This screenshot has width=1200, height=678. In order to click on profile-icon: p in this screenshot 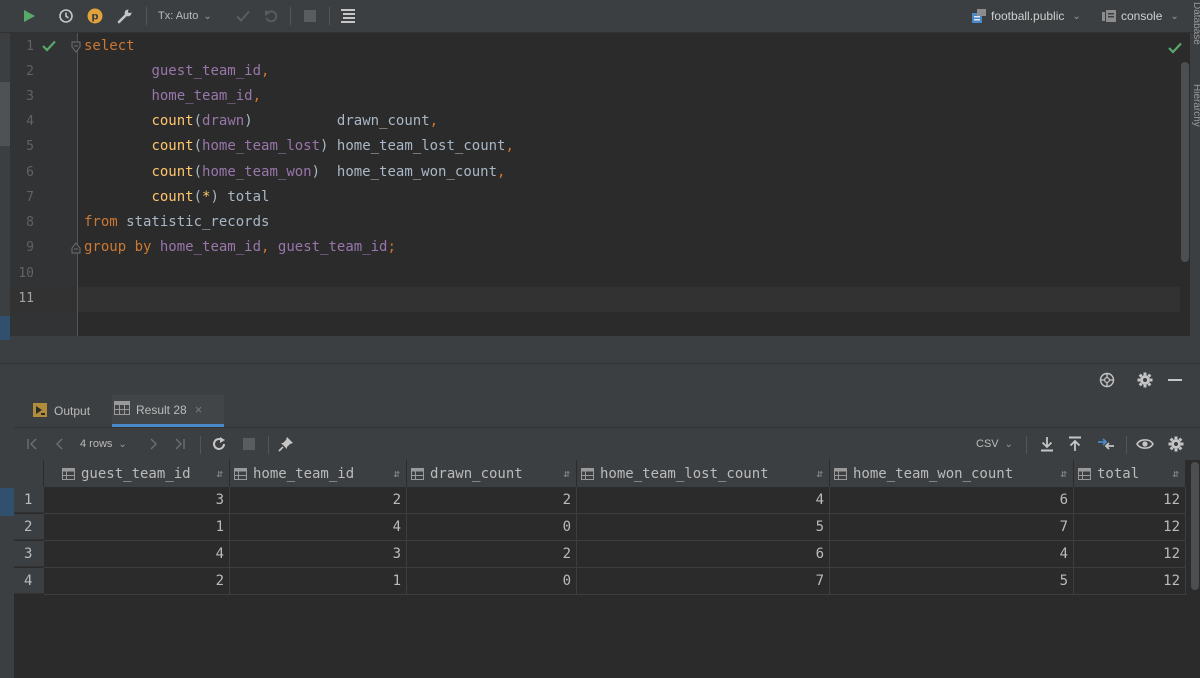, I will do `click(95, 16)`.